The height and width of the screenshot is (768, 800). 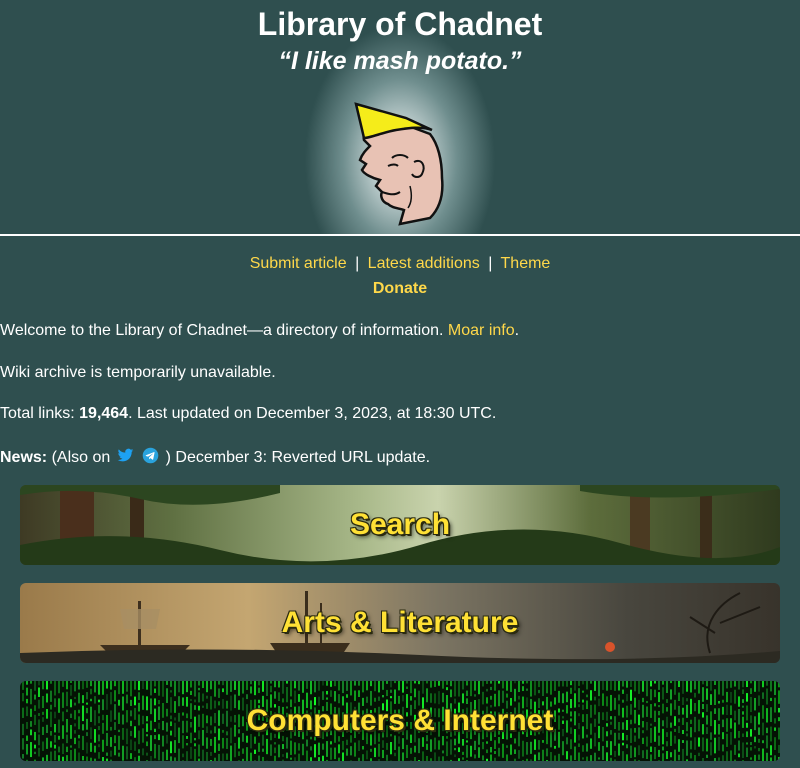 What do you see at coordinates (400, 235) in the screenshot?
I see `header-divider` at bounding box center [400, 235].